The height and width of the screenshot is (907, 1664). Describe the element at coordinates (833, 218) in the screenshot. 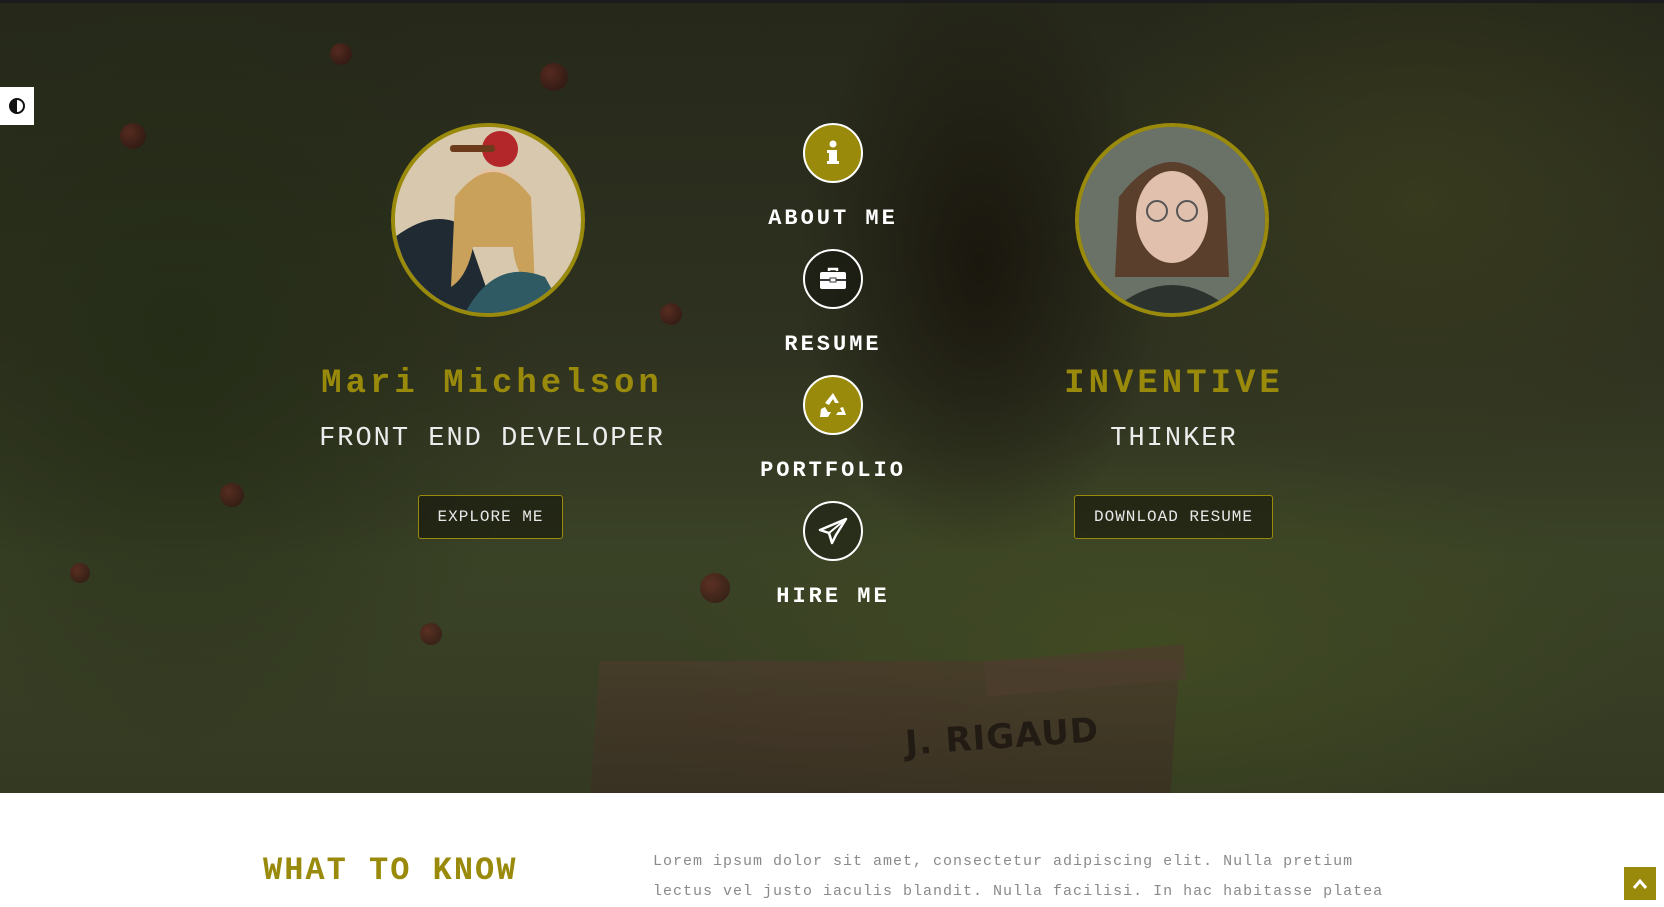

I see `nav-about-label: ABOUT ME` at that location.